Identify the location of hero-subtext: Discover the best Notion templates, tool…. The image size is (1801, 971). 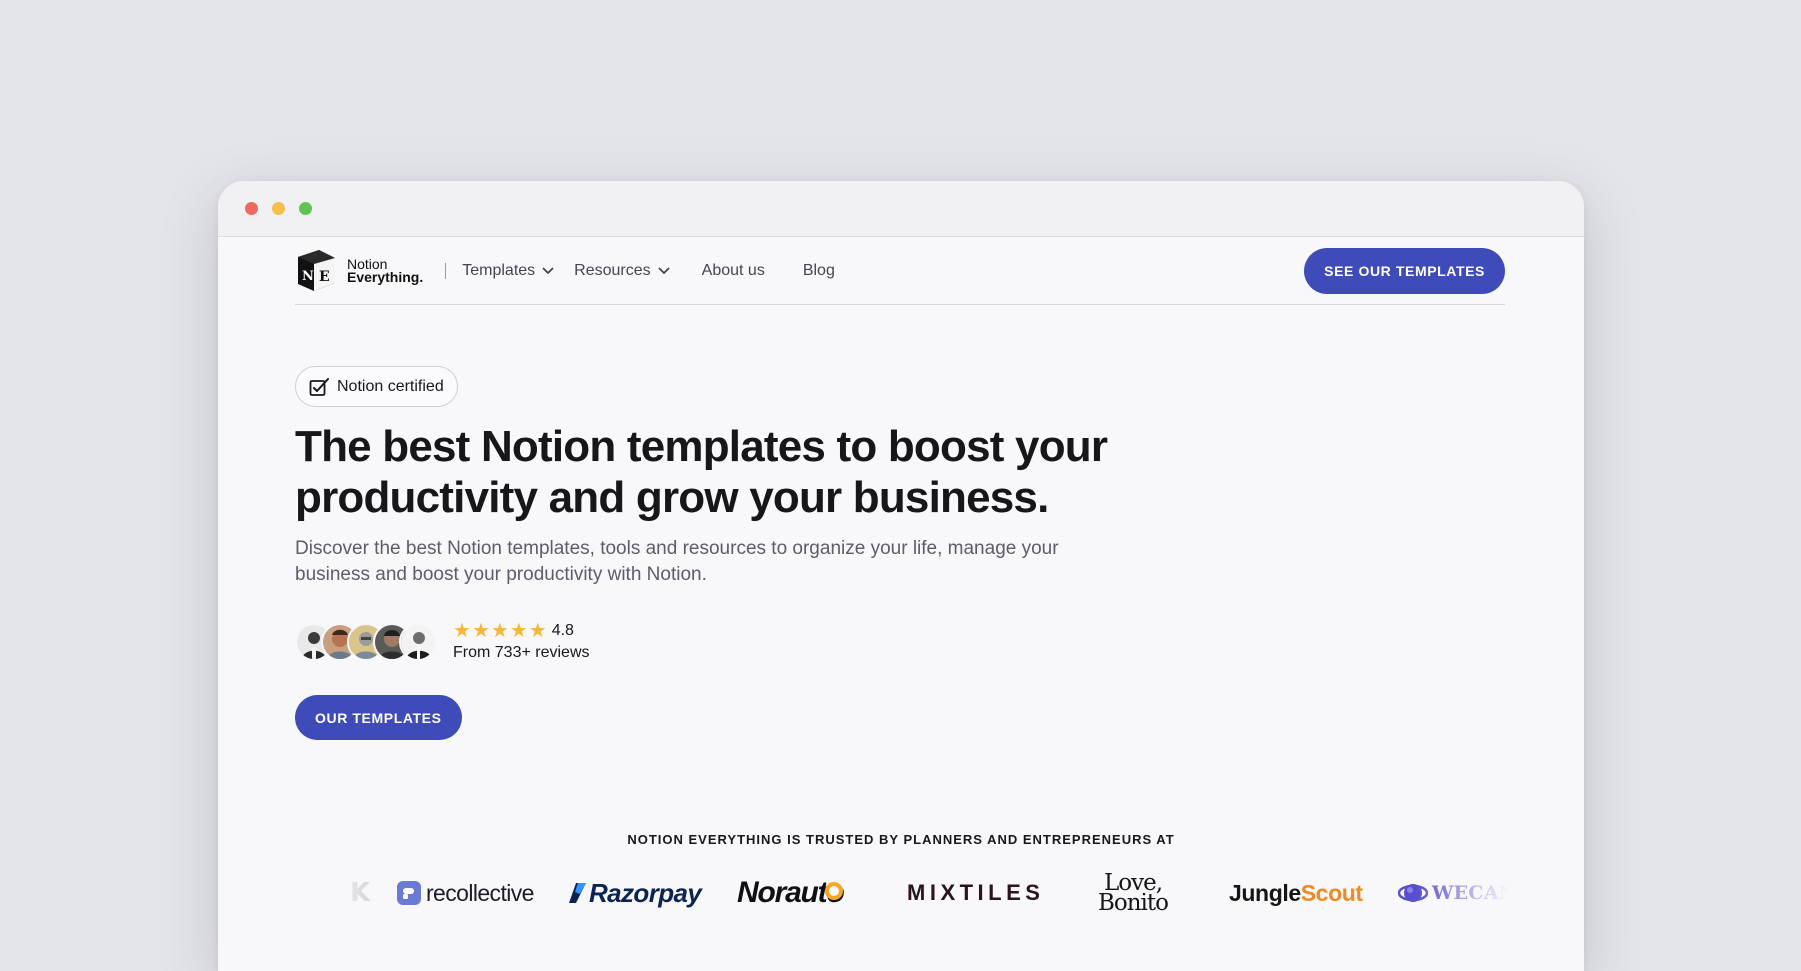
(677, 561).